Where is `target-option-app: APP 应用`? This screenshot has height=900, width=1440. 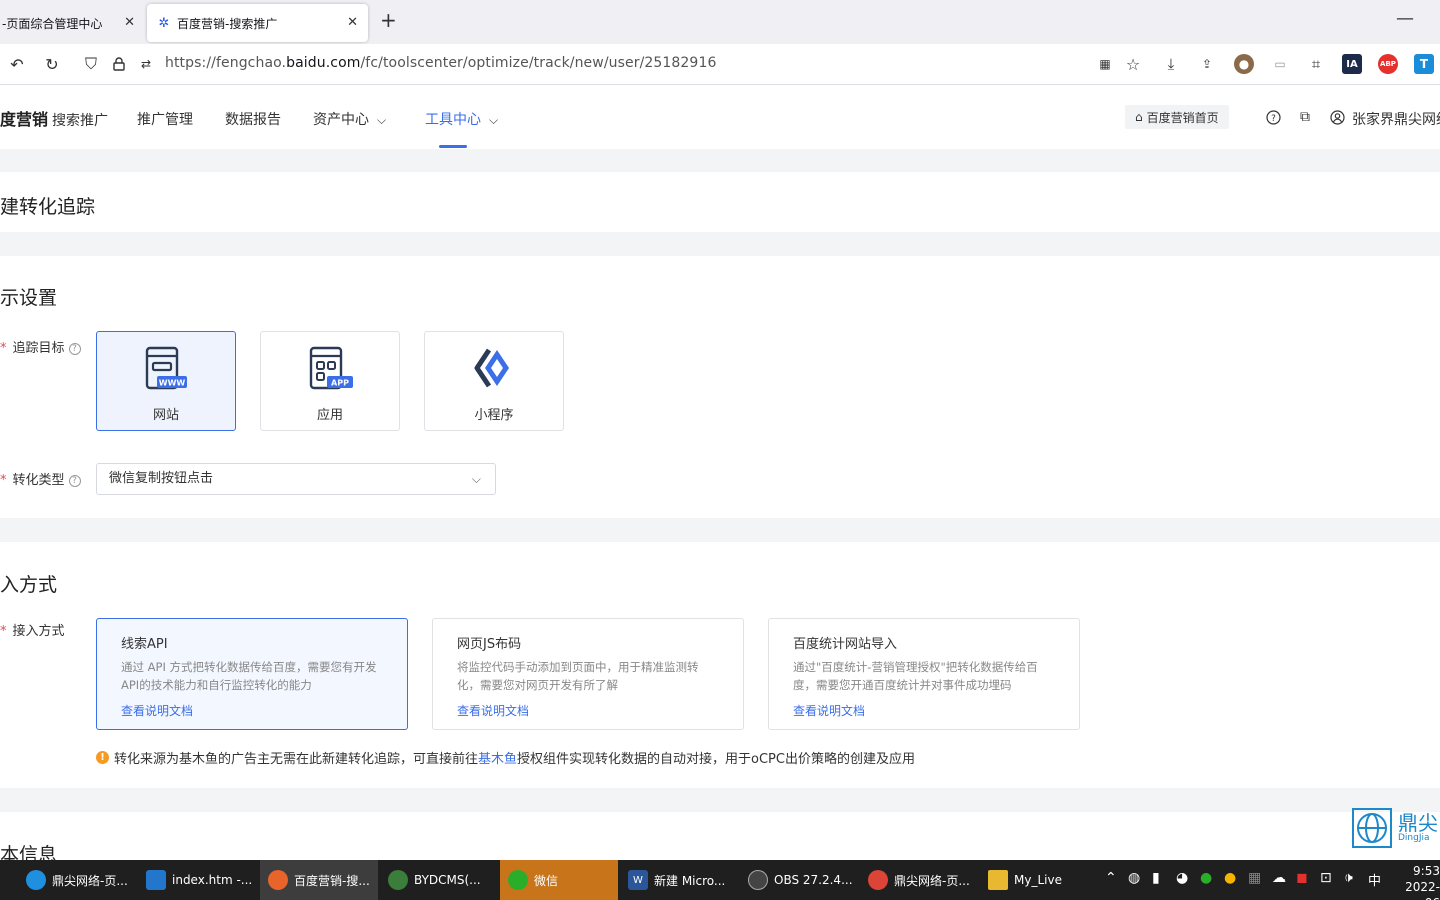
target-option-app: APP 应用 is located at coordinates (330, 381).